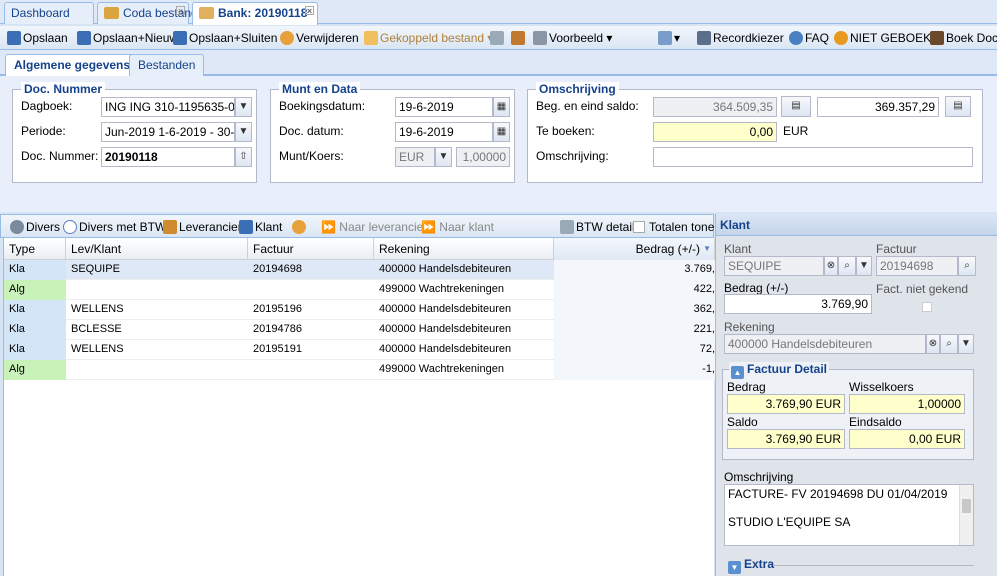  What do you see at coordinates (311, 249) in the screenshot?
I see `column-factuur: Factuur` at bounding box center [311, 249].